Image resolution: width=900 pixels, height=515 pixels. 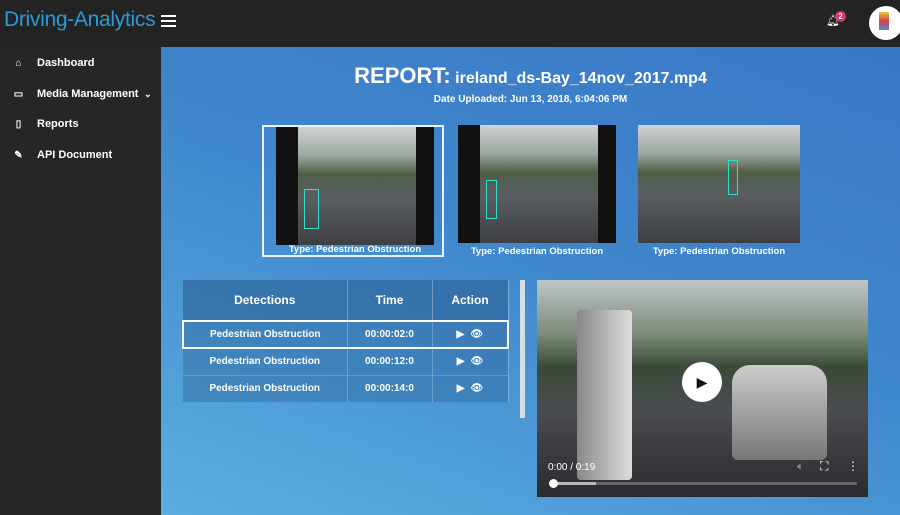 I want to click on pencil-icon: ✎, so click(x=18, y=155).